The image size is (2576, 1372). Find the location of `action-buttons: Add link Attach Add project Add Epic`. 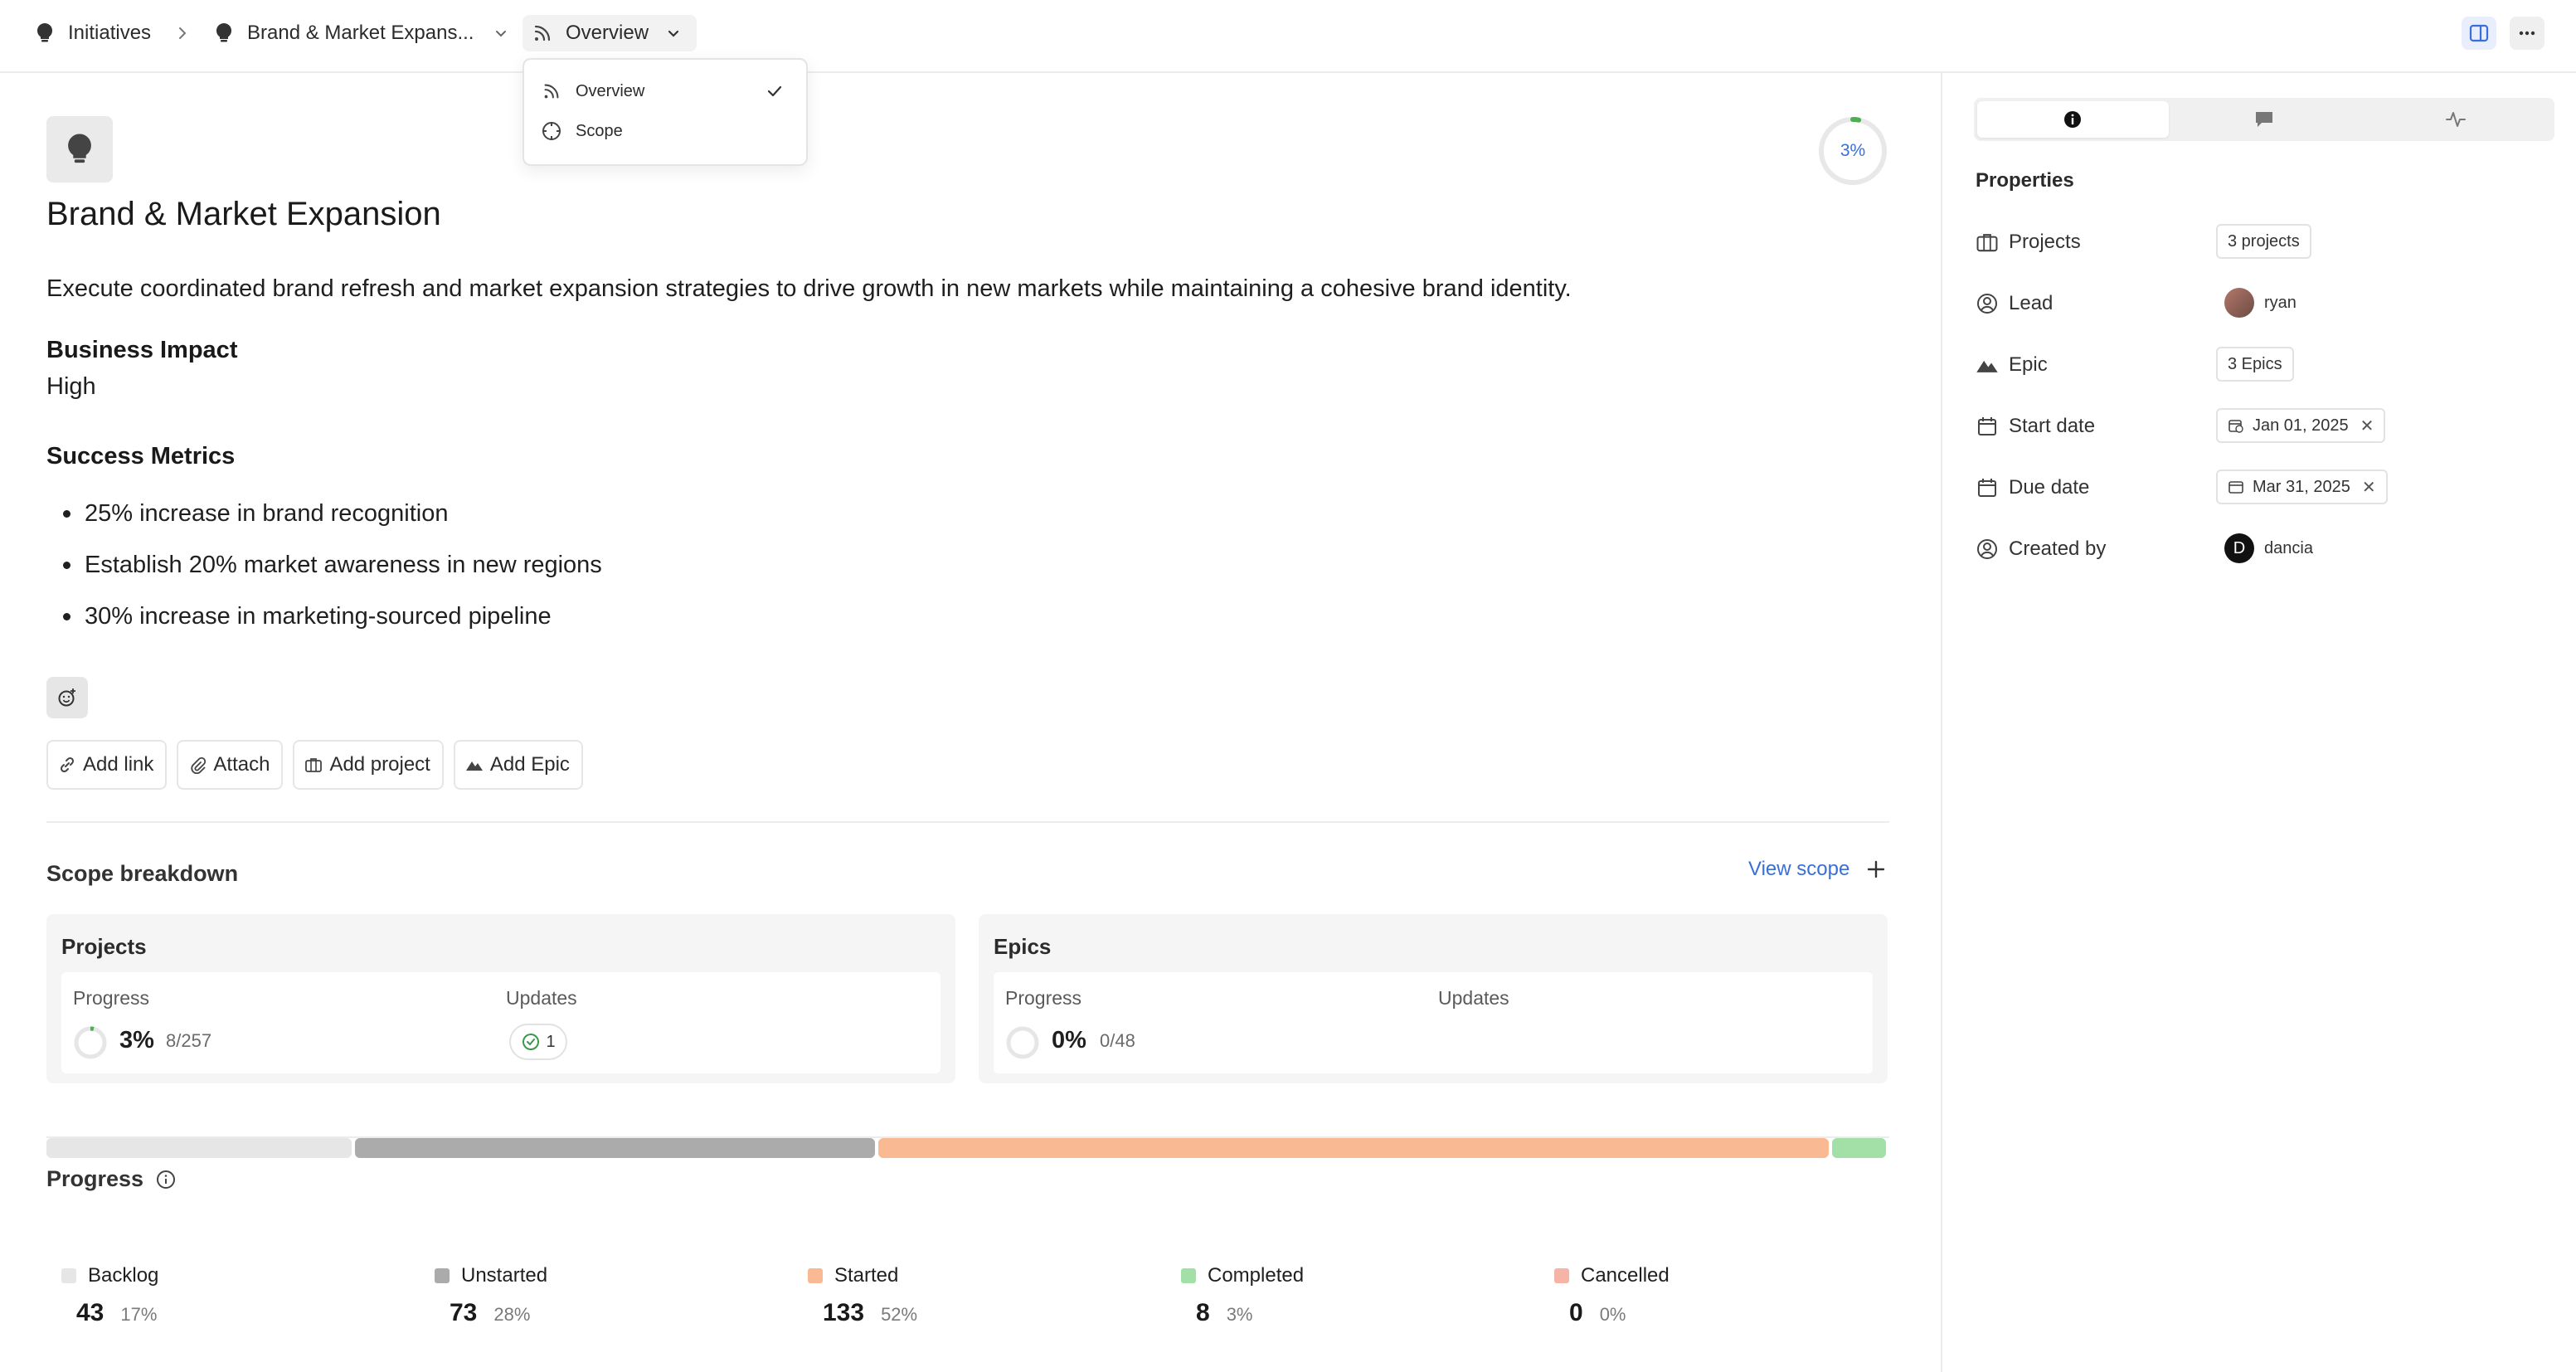

action-buttons: Add link Attach Add project Add Epic is located at coordinates (314, 765).